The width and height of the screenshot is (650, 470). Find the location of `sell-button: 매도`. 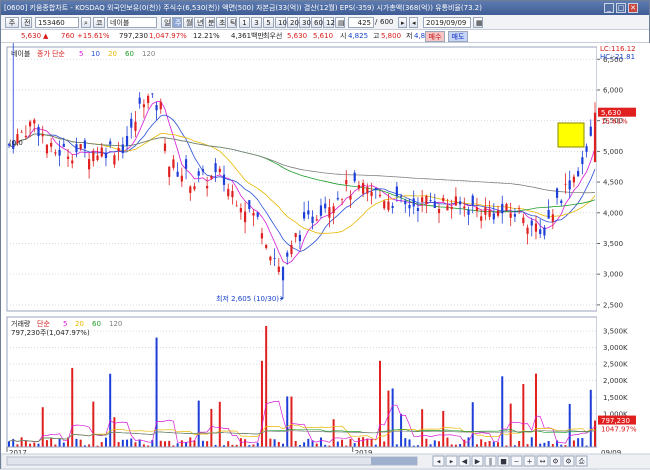

sell-button: 매도 is located at coordinates (458, 36).